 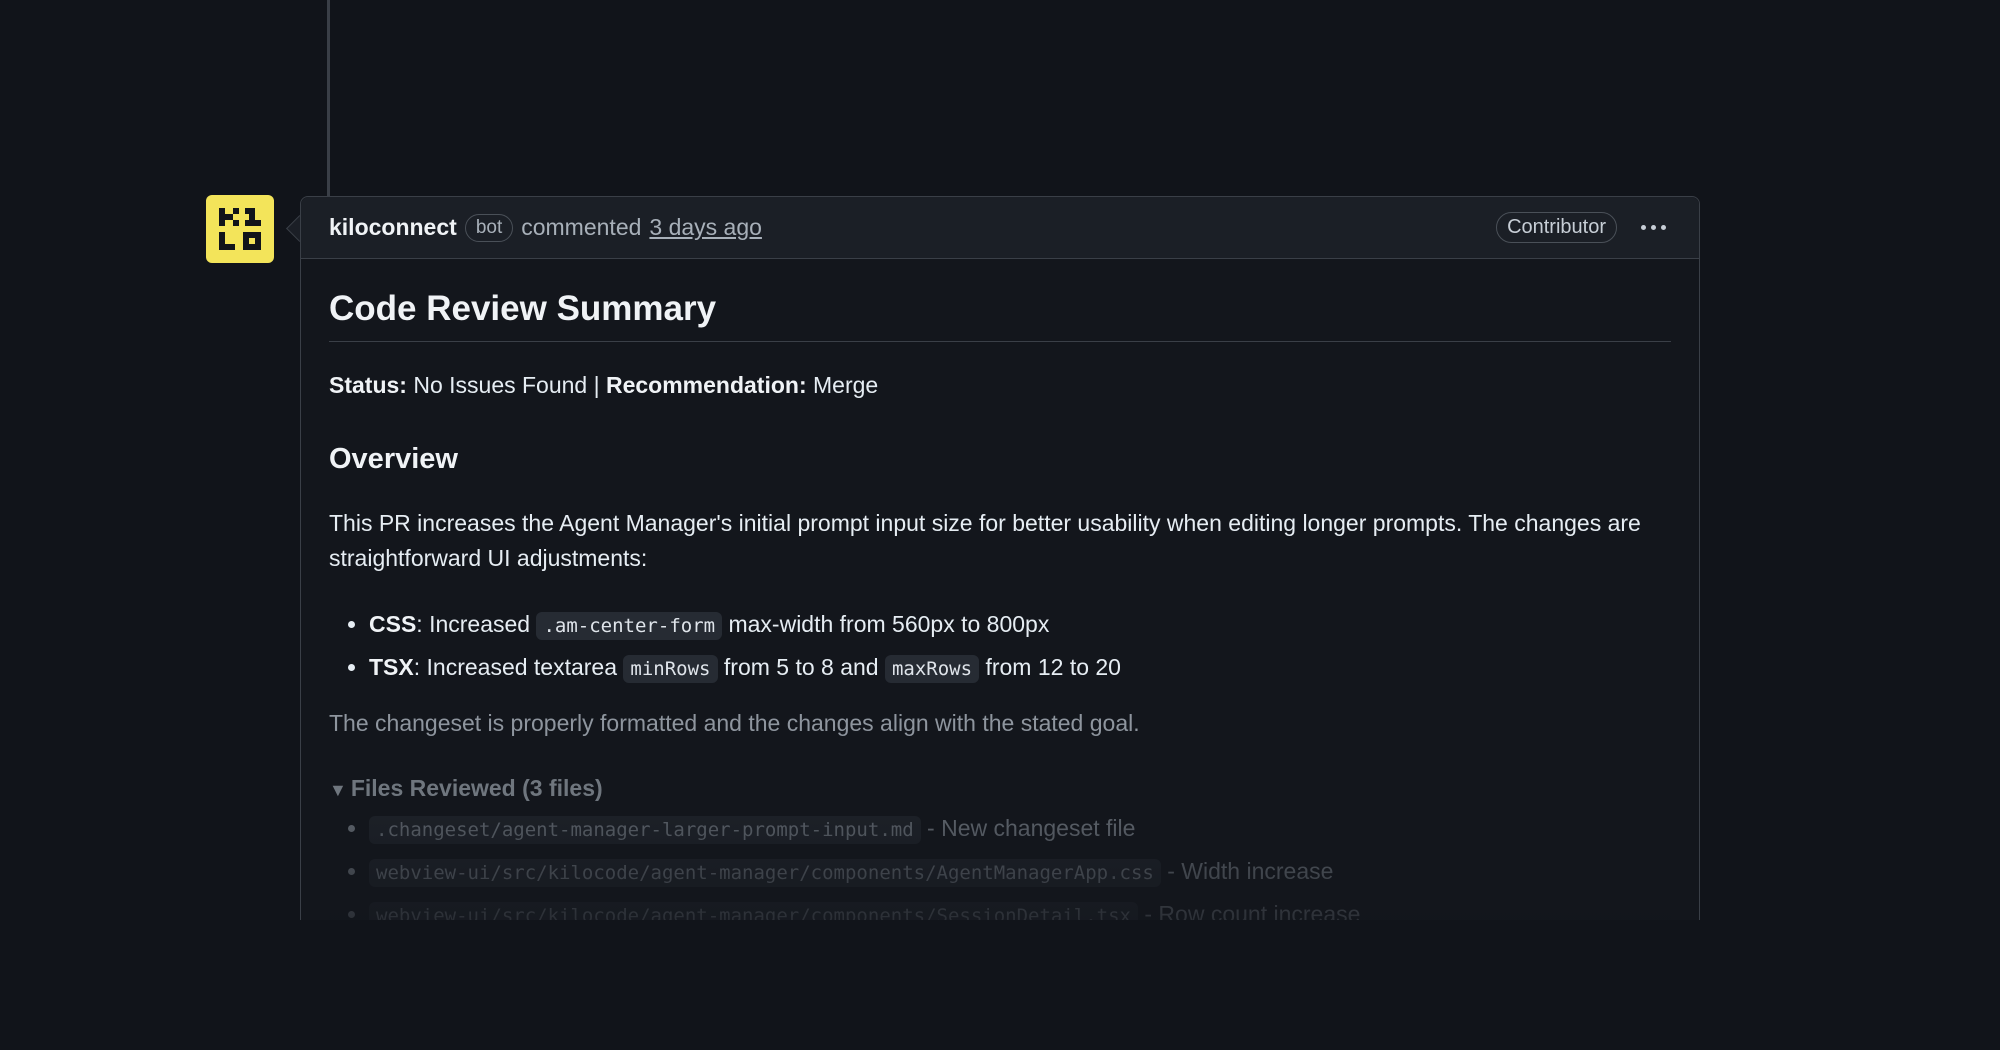 I want to click on change-text: from 5 to 8 and, so click(x=801, y=667).